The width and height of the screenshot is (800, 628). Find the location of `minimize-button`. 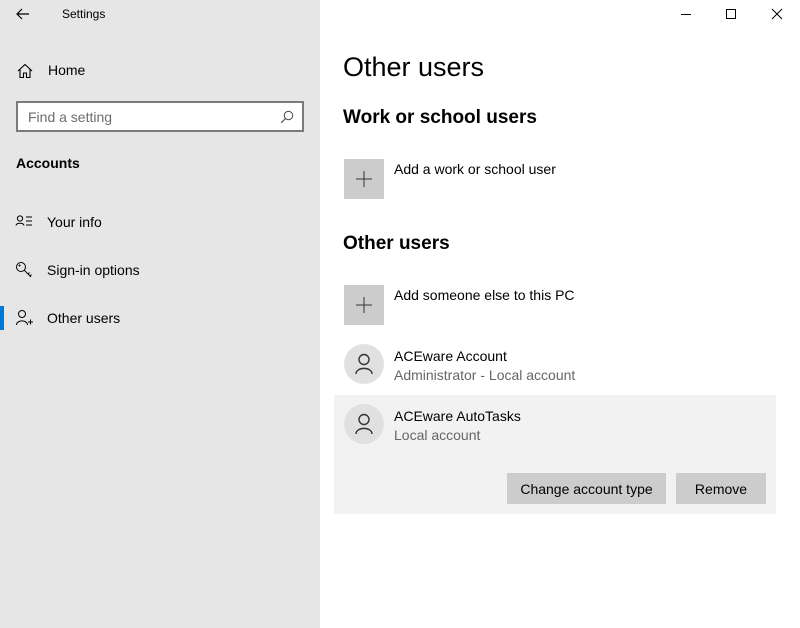

minimize-button is located at coordinates (686, 14).